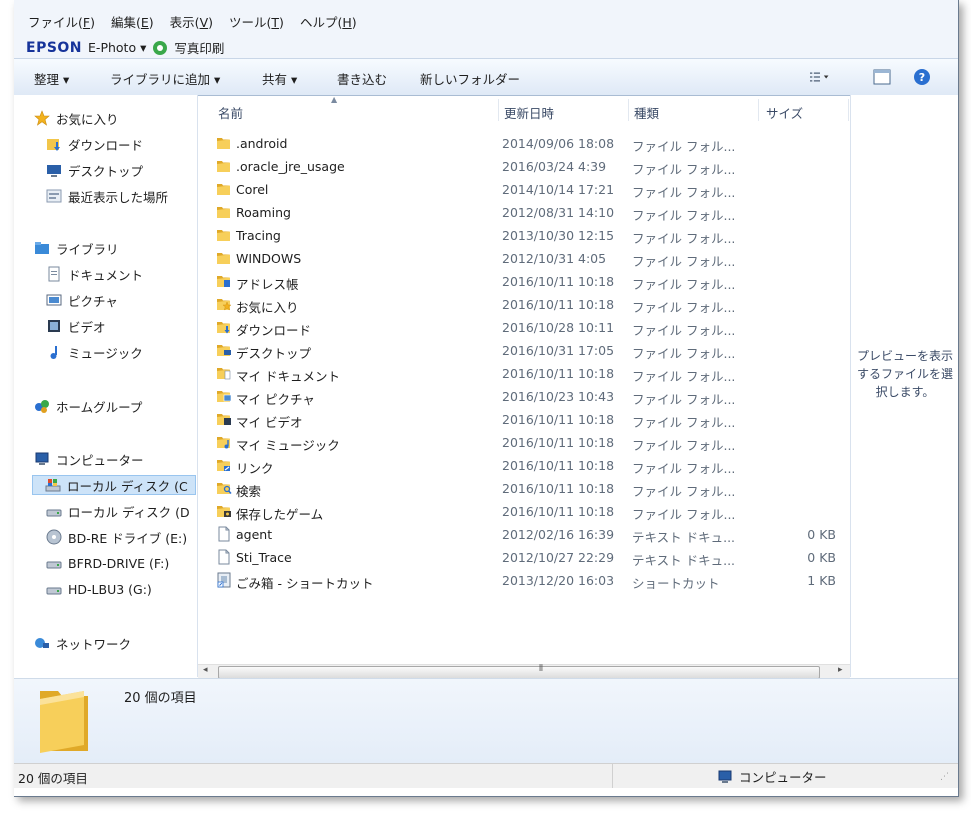  I want to click on menu-file: ファイル(F), so click(61, 21).